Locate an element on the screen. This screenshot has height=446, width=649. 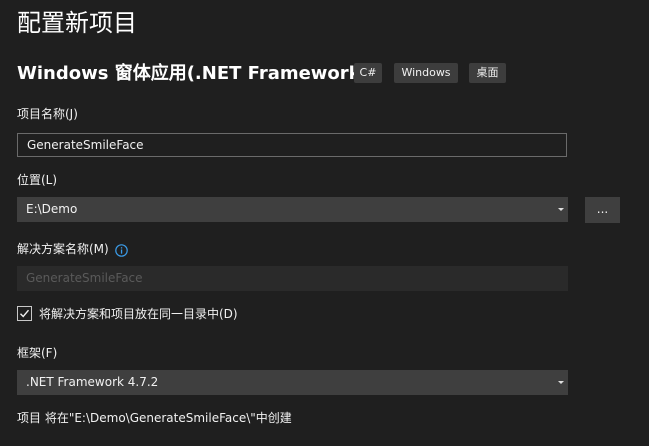
project-name-input: GenerateSmileFace is located at coordinates (292, 145).